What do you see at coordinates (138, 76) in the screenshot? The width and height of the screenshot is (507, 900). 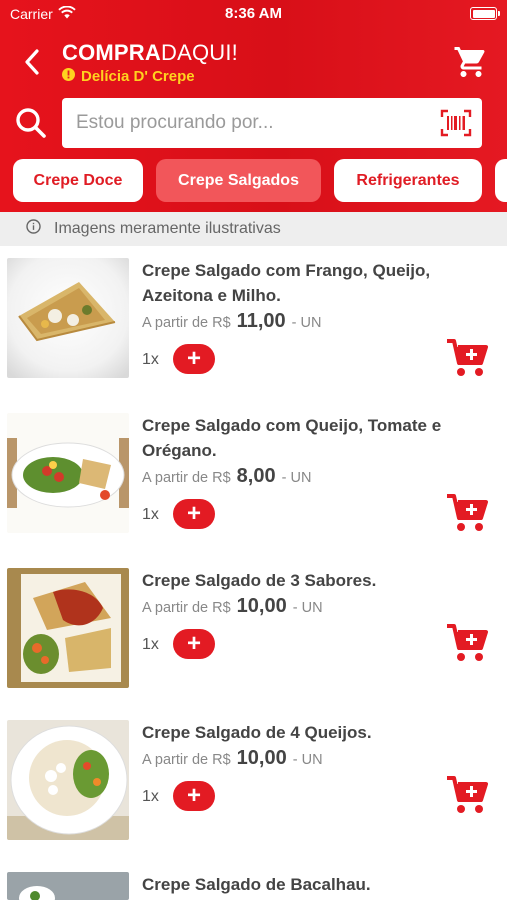 I see `store-name: Delícia D' Crepe` at bounding box center [138, 76].